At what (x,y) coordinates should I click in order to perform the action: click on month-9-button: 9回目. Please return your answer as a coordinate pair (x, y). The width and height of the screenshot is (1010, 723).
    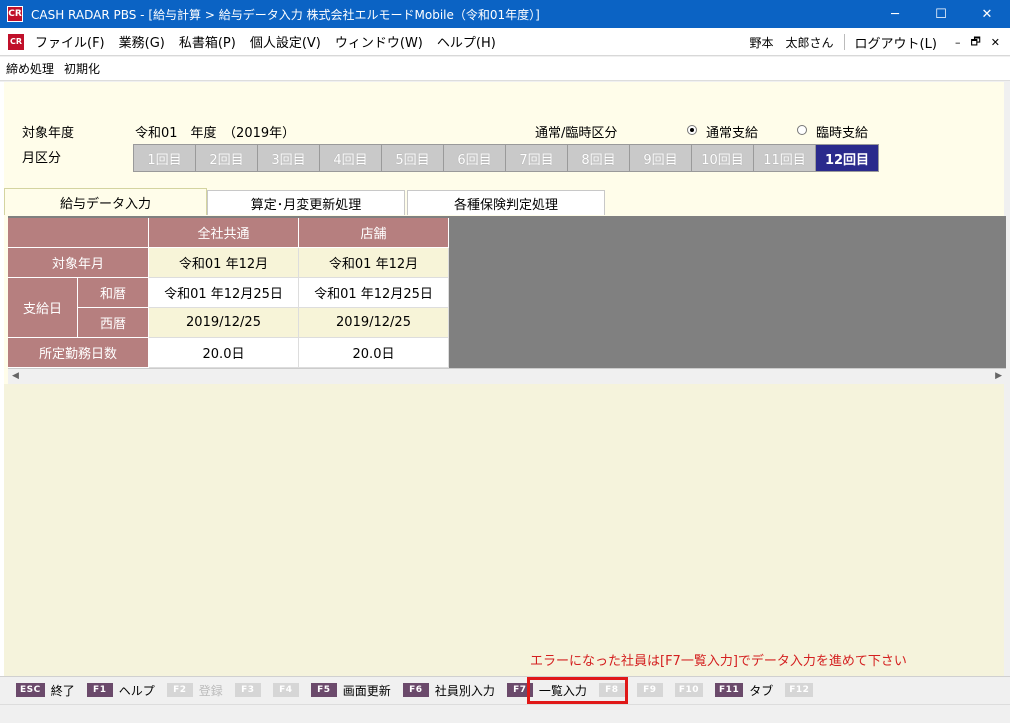
    Looking at the image, I should click on (661, 158).